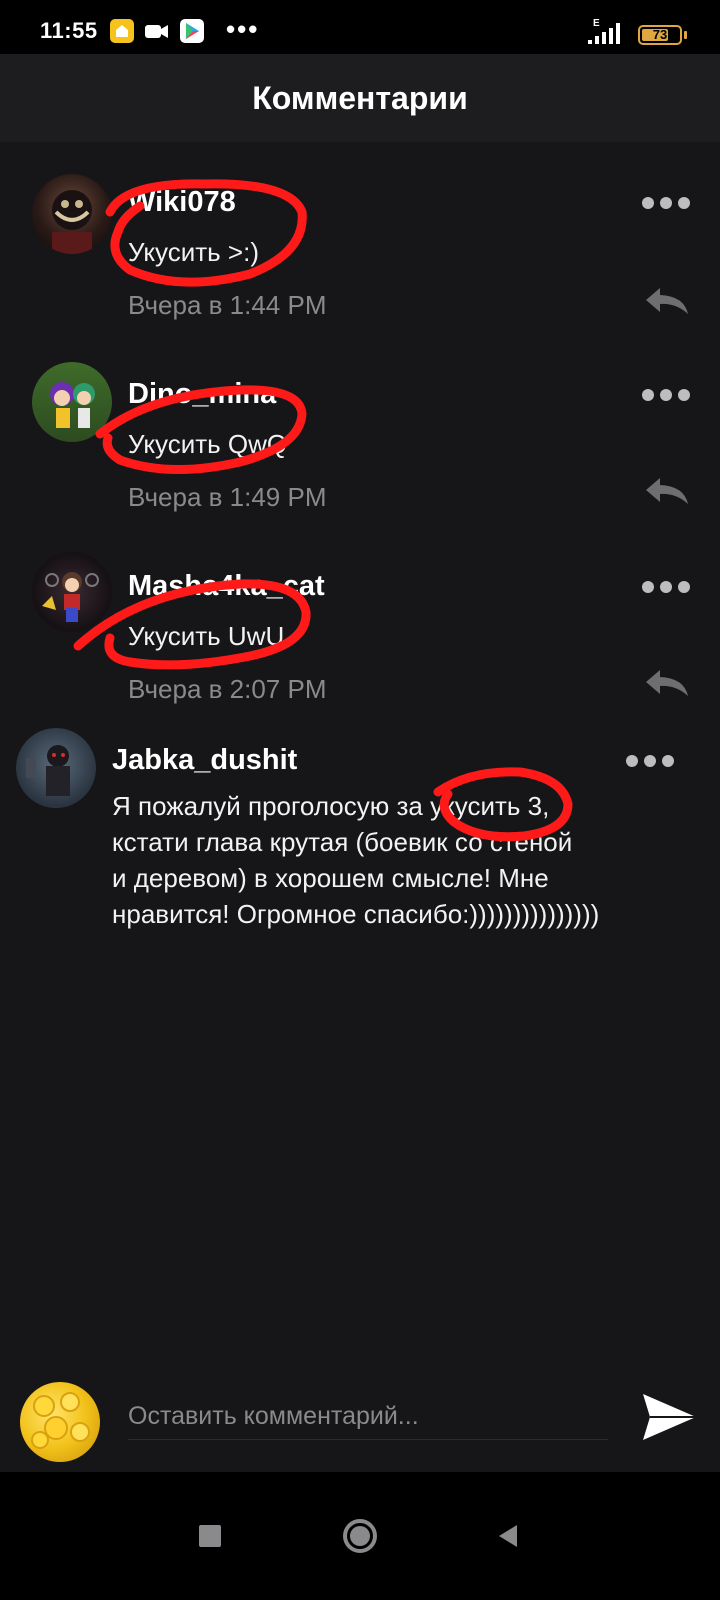 This screenshot has width=720, height=1600. Describe the element at coordinates (685, 35) in the screenshot. I see `battery-tip` at that location.